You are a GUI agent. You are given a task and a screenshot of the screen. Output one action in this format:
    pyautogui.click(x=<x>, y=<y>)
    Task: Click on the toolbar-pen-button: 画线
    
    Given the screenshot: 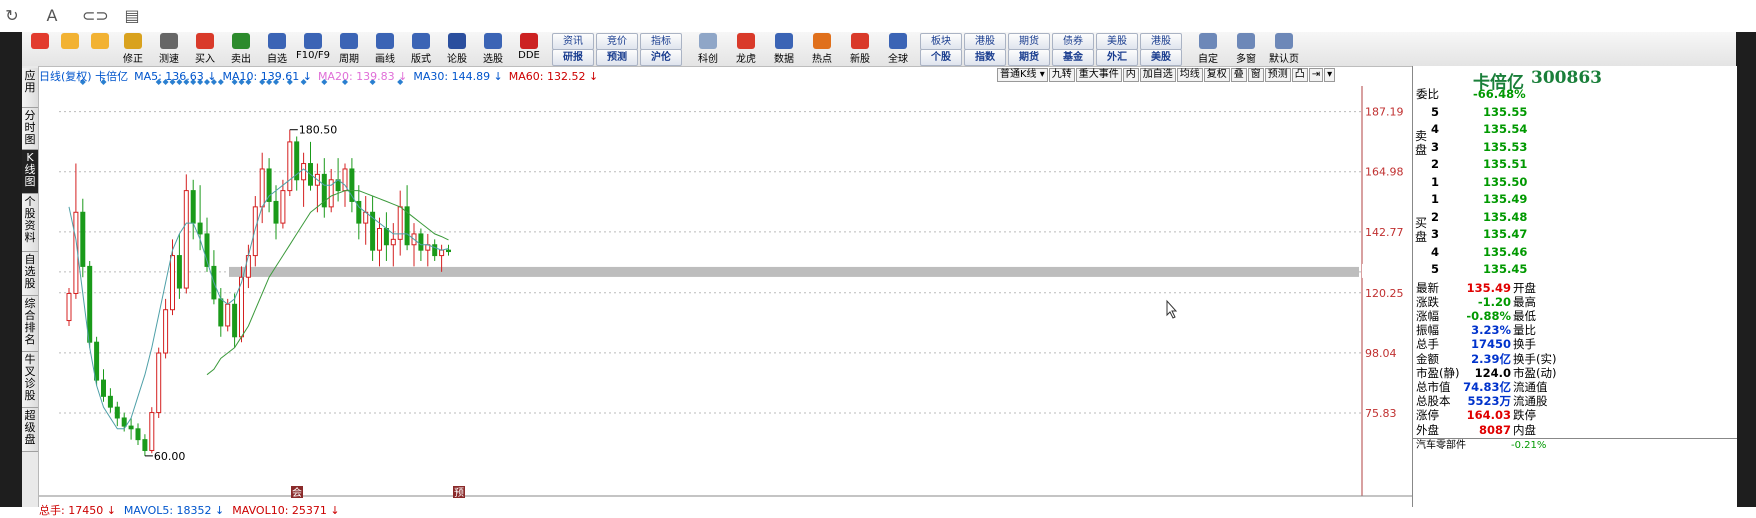 What is the action you would take?
    pyautogui.click(x=385, y=49)
    